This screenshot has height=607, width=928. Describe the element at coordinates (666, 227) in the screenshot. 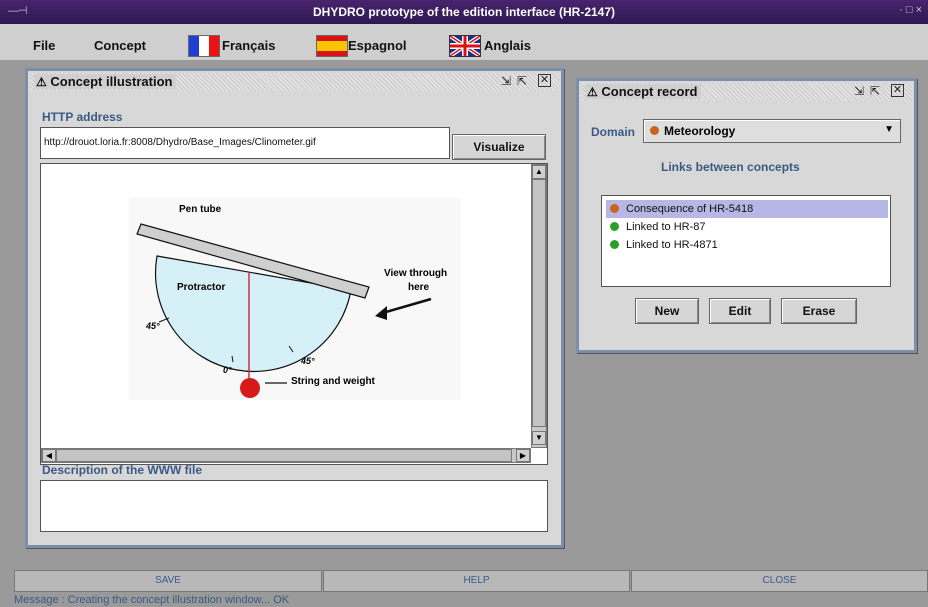

I see `list-item-label: Linked to HR-87` at that location.